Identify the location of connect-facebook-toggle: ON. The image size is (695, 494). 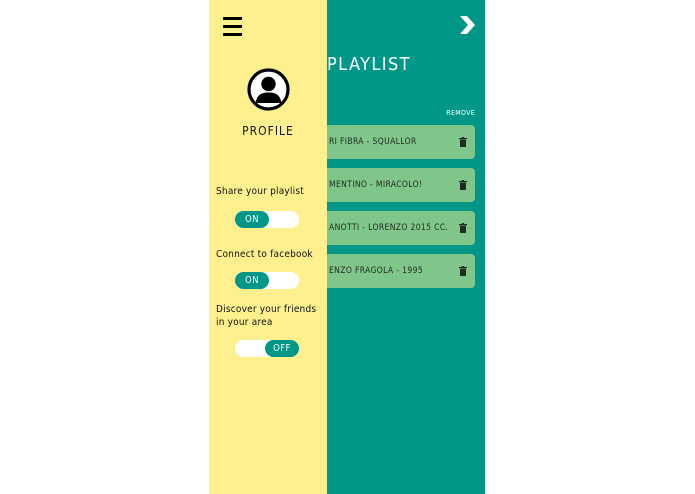
(267, 280).